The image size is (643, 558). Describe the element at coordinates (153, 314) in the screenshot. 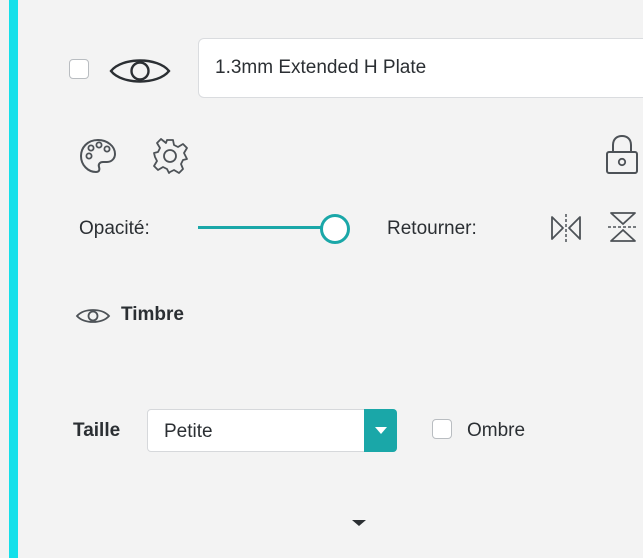

I see `stamp-label: Timbre` at that location.